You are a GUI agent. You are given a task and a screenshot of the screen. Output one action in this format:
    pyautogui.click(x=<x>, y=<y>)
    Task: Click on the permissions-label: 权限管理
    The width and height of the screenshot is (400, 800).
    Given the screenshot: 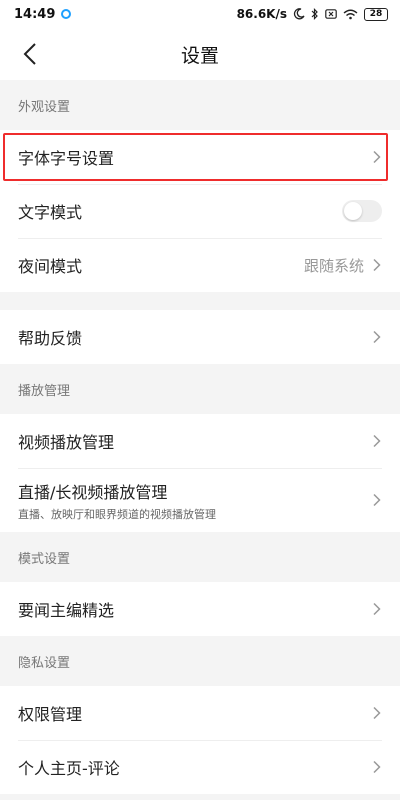 What is the action you would take?
    pyautogui.click(x=50, y=714)
    